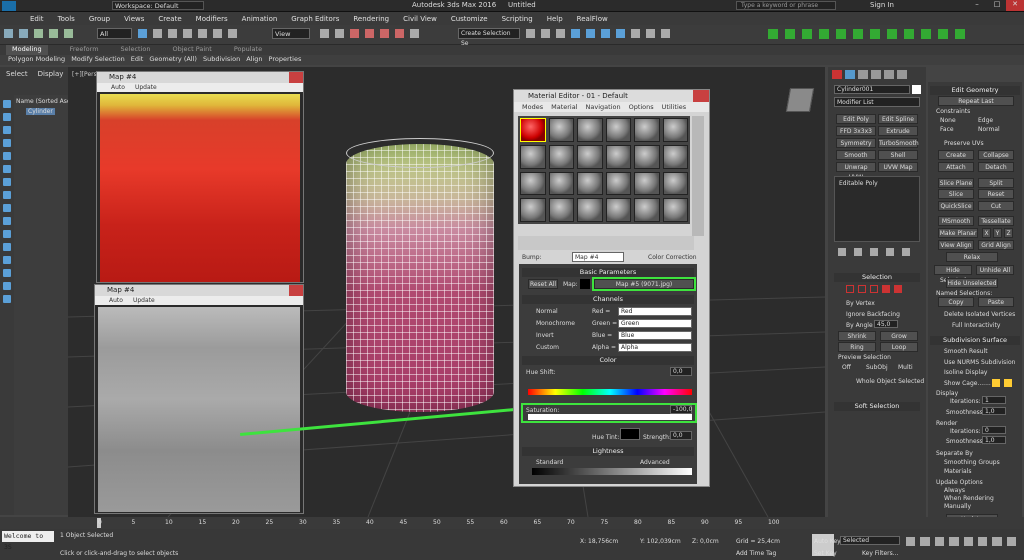 Image resolution: width=1024 pixels, height=560 pixels. Describe the element at coordinates (84, 50) in the screenshot. I see `ribbon-tab-freeform: Freeform` at that location.